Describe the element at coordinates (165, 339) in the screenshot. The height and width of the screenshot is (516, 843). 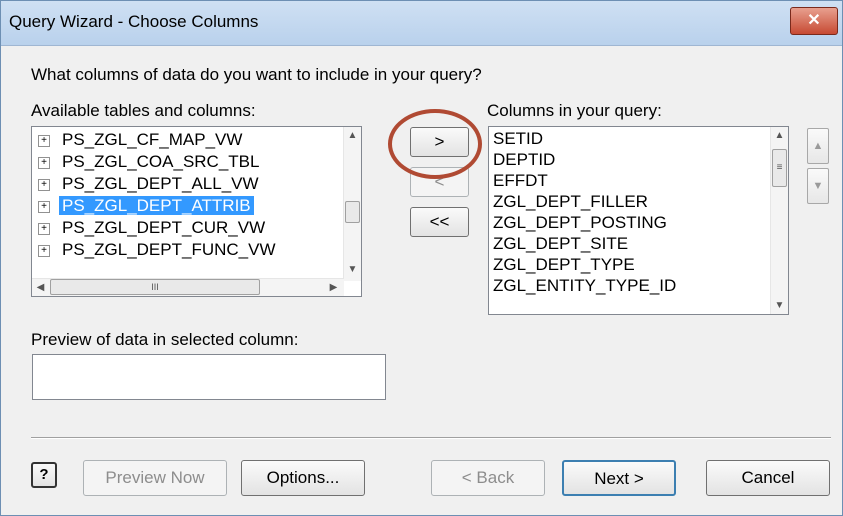
I see `preview-label: Preview of data in selected column:` at that location.